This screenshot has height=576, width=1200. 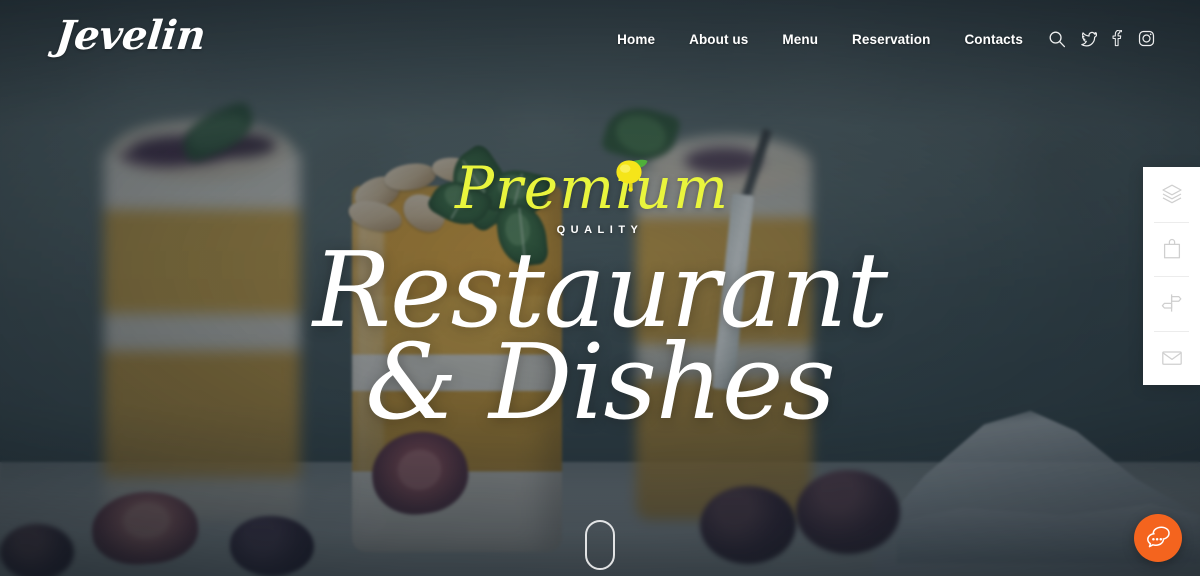 I want to click on layers-icon, so click(x=1172, y=194).